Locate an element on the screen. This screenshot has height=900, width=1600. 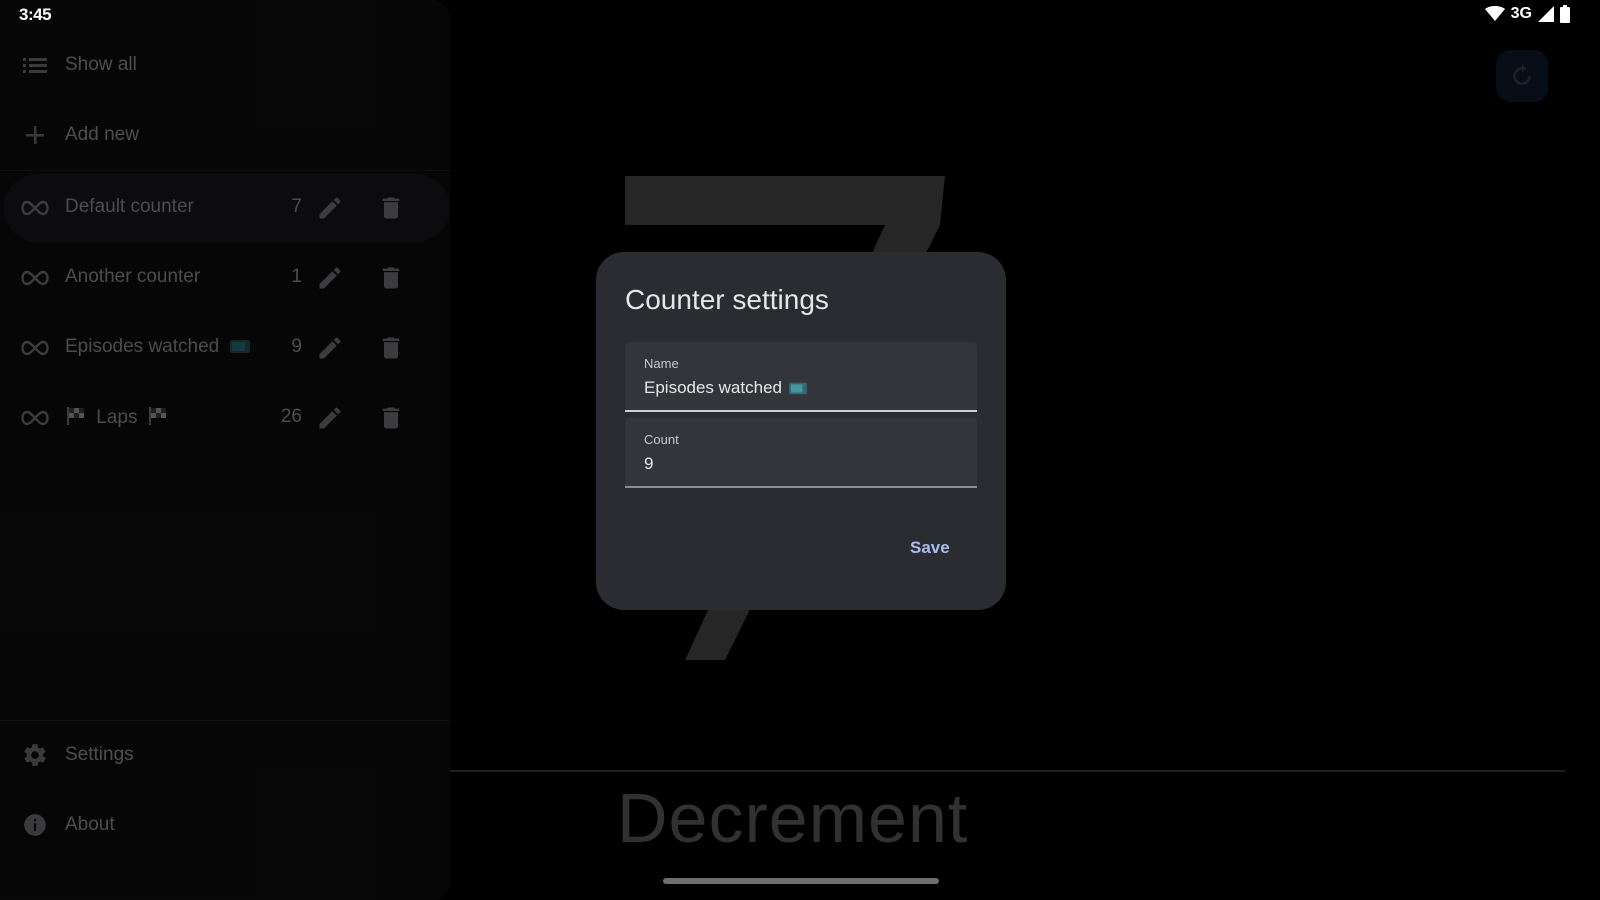
count-field-label: Count is located at coordinates (661, 439).